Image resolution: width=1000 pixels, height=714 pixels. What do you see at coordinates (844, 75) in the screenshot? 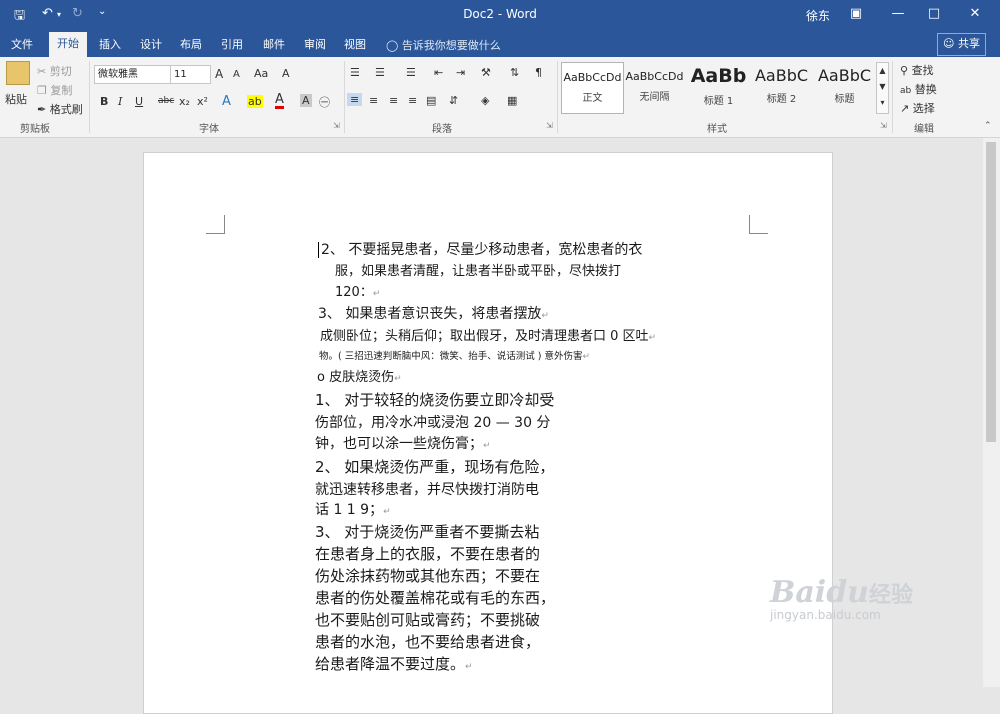
I see `style-sample: AaBbC` at bounding box center [844, 75].